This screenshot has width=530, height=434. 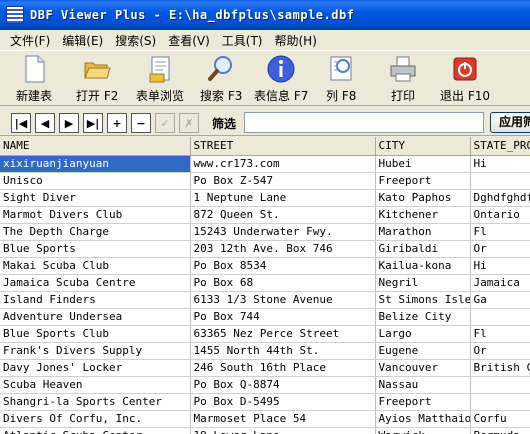 What do you see at coordinates (500, 368) in the screenshot?
I see `table-cell: British Co` at bounding box center [500, 368].